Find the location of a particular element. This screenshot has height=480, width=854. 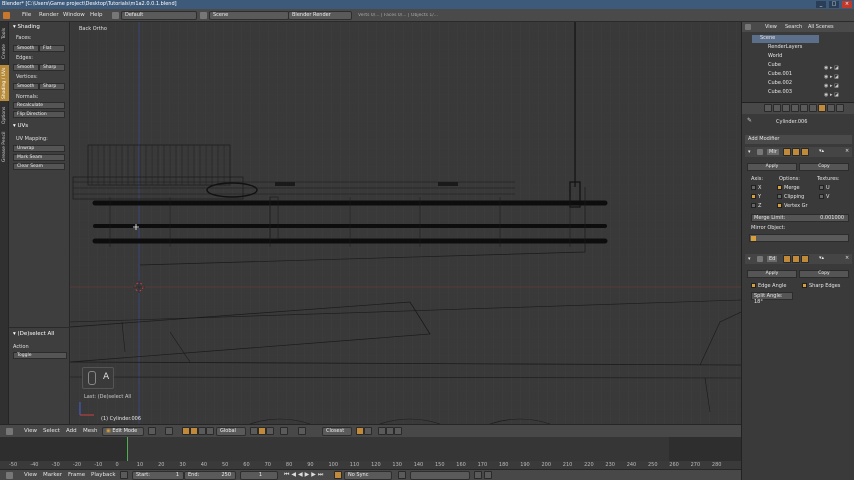

faces-flat-button: Flat is located at coordinates (52, 48).